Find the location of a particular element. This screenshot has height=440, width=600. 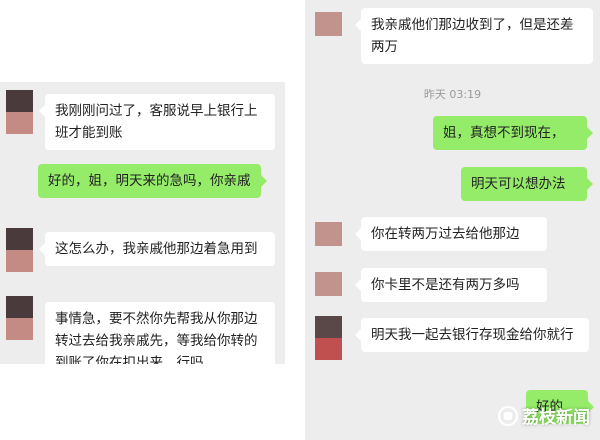

chat-timestamp: 昨天 03:19 is located at coordinates (452, 94).